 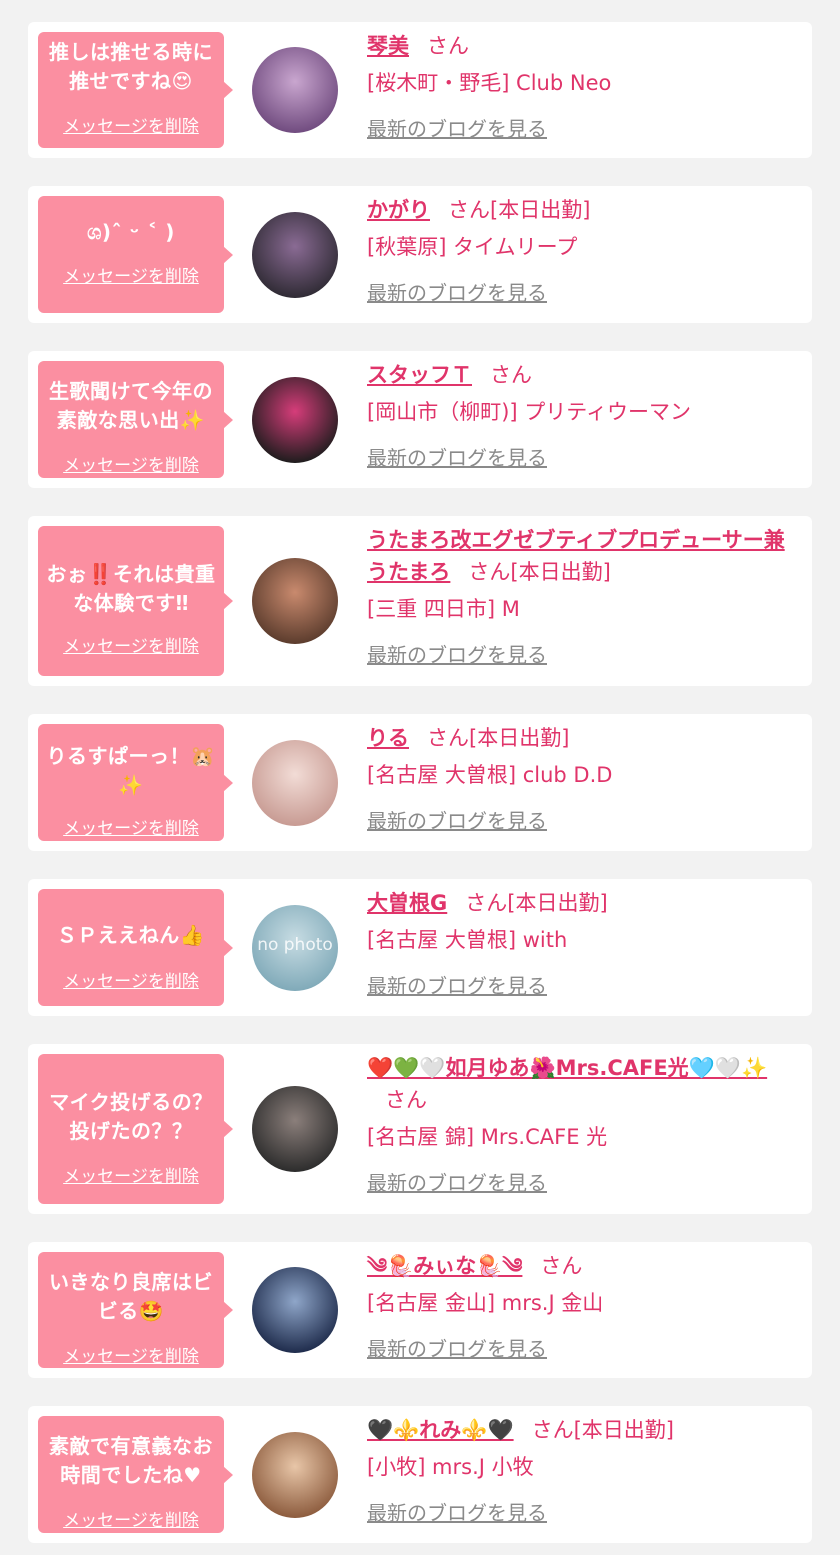 I want to click on cast-name-line: かがり さん[本日出勤], so click(x=581, y=210).